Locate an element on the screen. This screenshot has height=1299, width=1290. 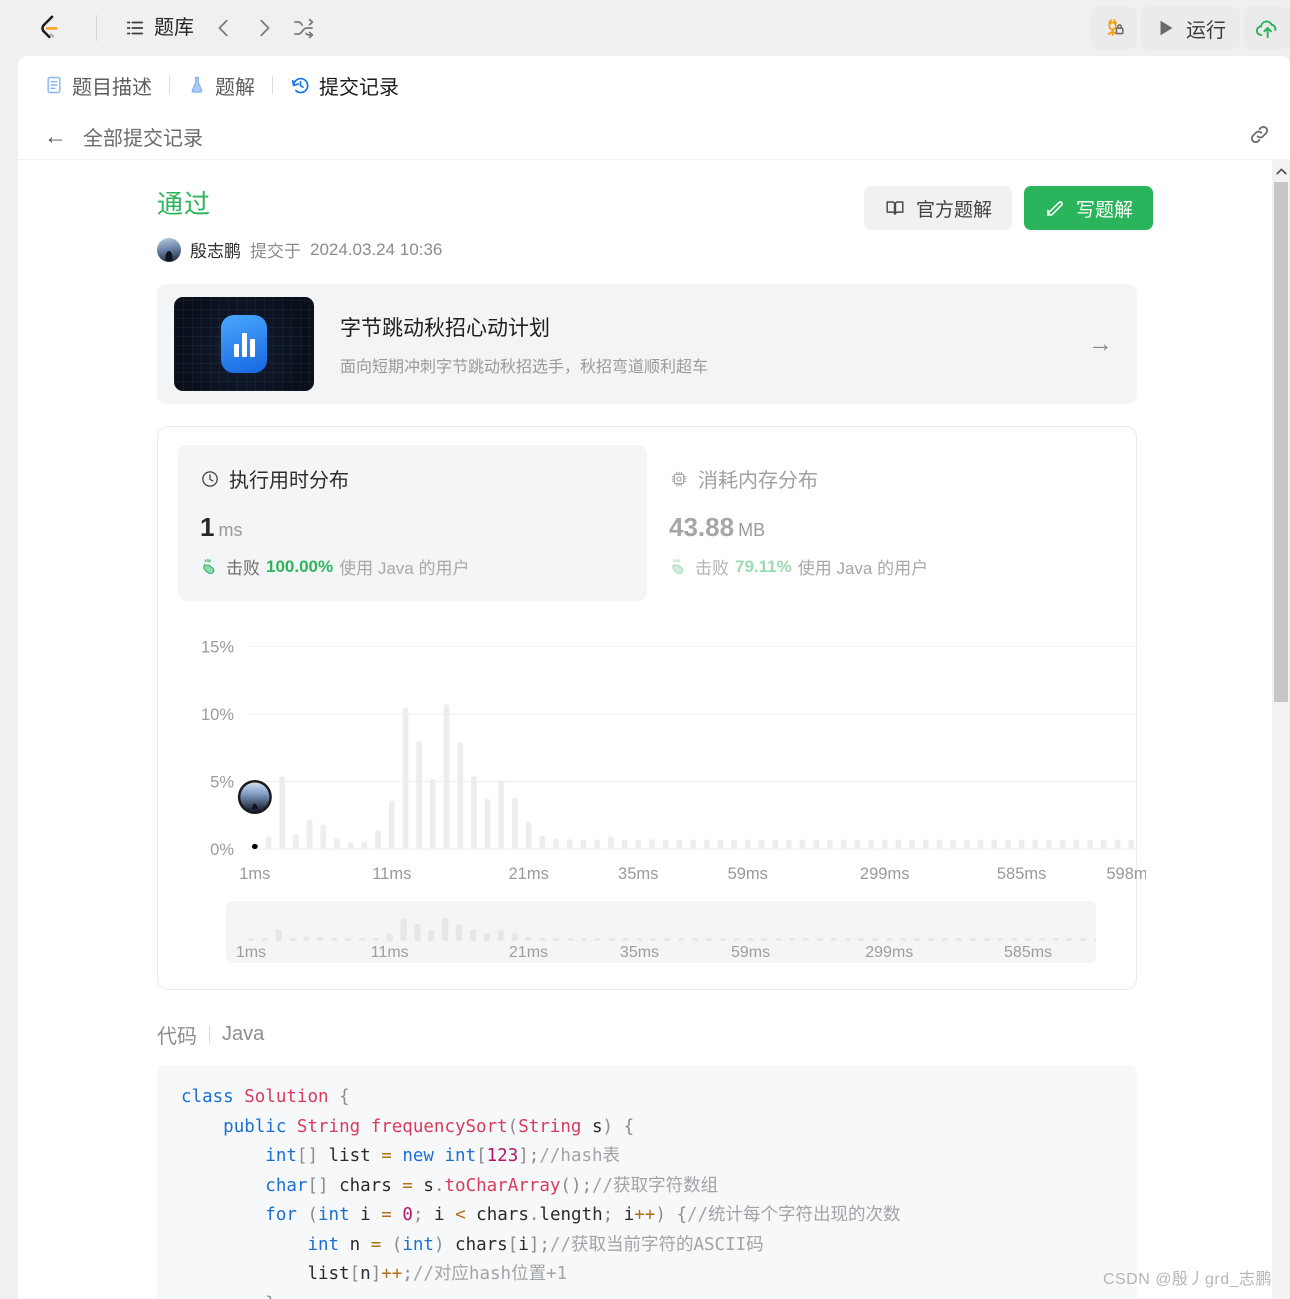
scrollbar-thumb is located at coordinates (1281, 442).